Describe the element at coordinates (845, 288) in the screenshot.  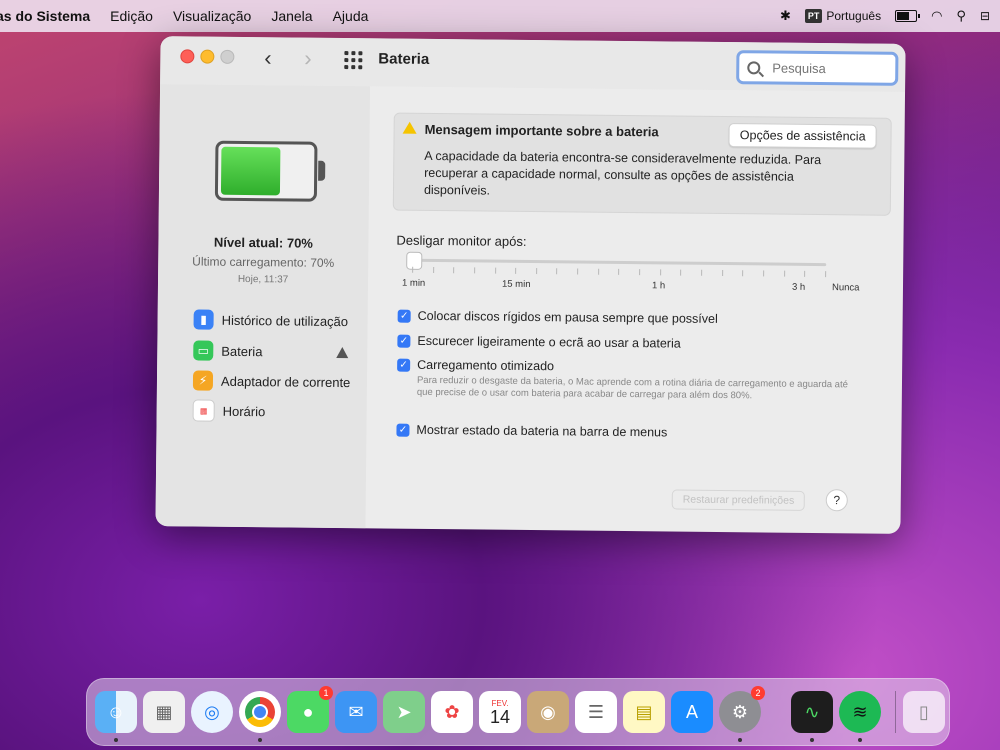
I see `tick-label-never: Nunca` at that location.